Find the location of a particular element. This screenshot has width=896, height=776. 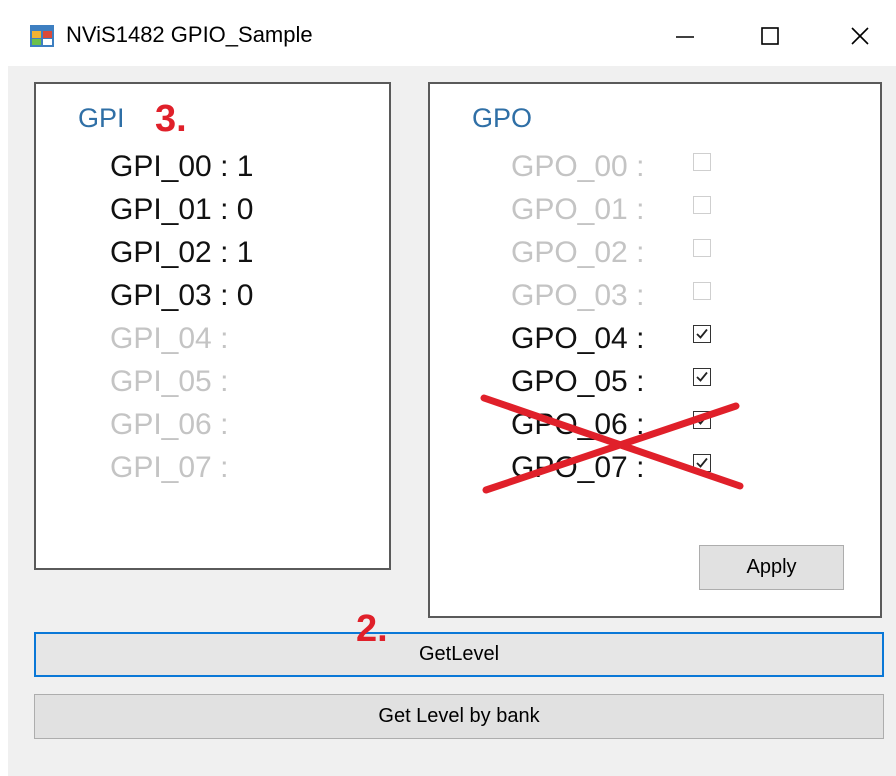

gpi-row-1: GPI_01 : 0 is located at coordinates (181, 210).